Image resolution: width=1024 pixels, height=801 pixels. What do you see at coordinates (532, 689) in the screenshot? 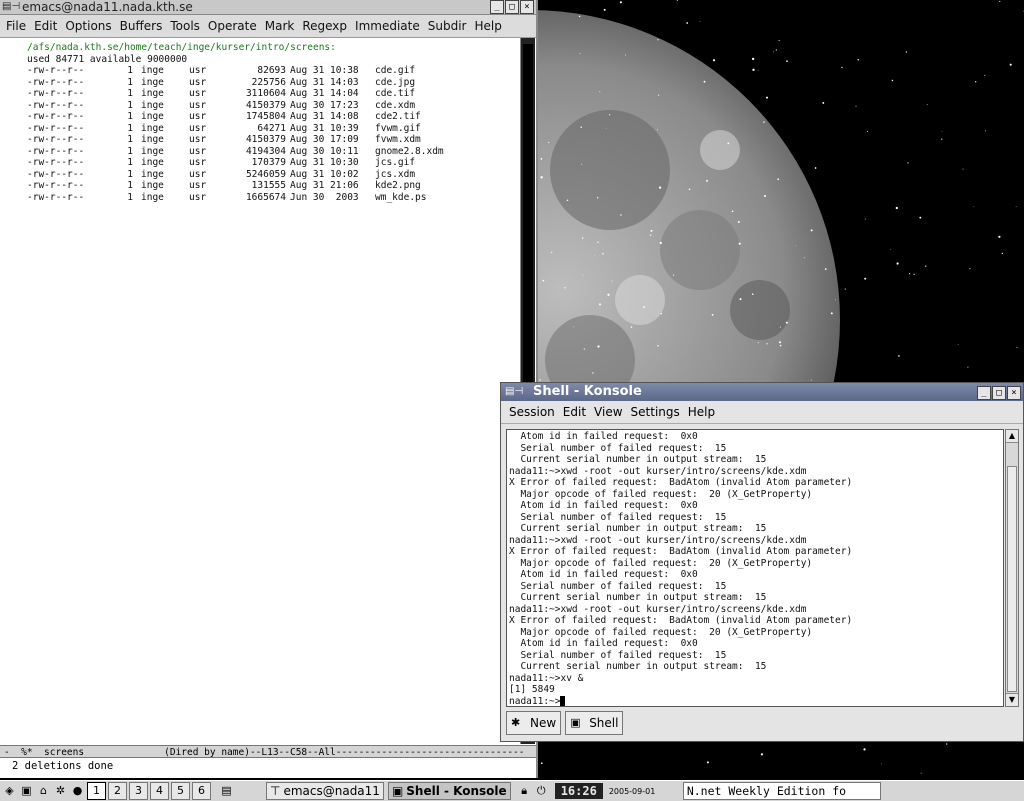
I see `terminal-line: [1] 5849` at bounding box center [532, 689].